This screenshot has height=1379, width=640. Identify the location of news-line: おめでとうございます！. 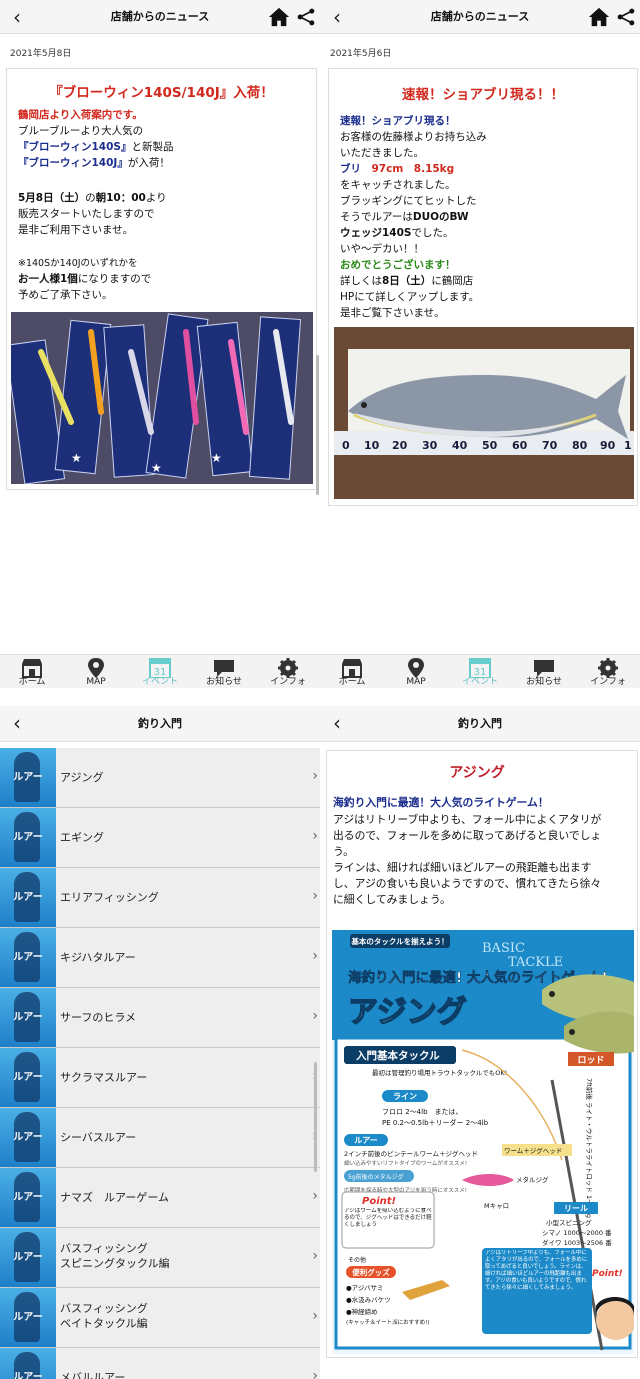
(398, 265).